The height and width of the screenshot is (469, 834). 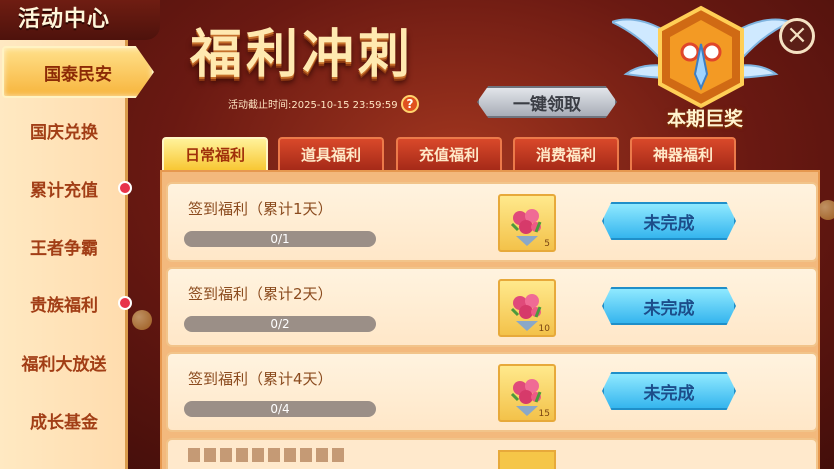 I want to click on sidebar-item-label: 王者争霸, so click(x=64, y=248).